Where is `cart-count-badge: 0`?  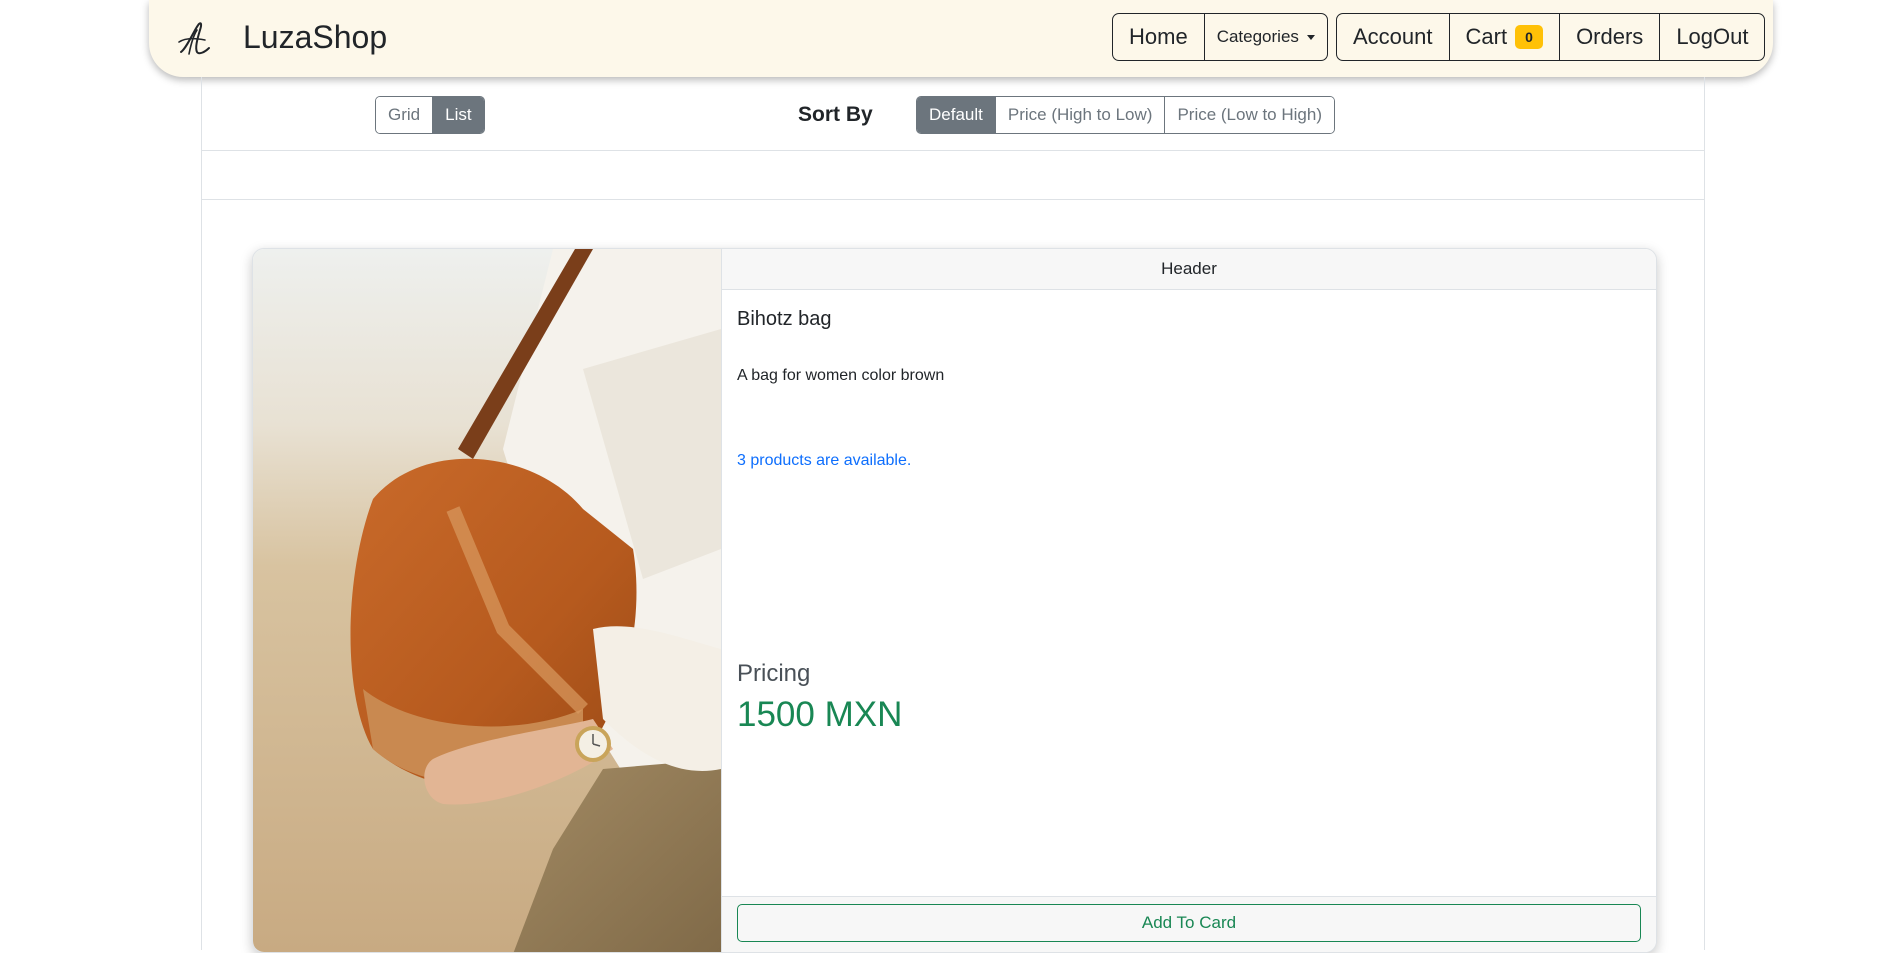 cart-count-badge: 0 is located at coordinates (1529, 37).